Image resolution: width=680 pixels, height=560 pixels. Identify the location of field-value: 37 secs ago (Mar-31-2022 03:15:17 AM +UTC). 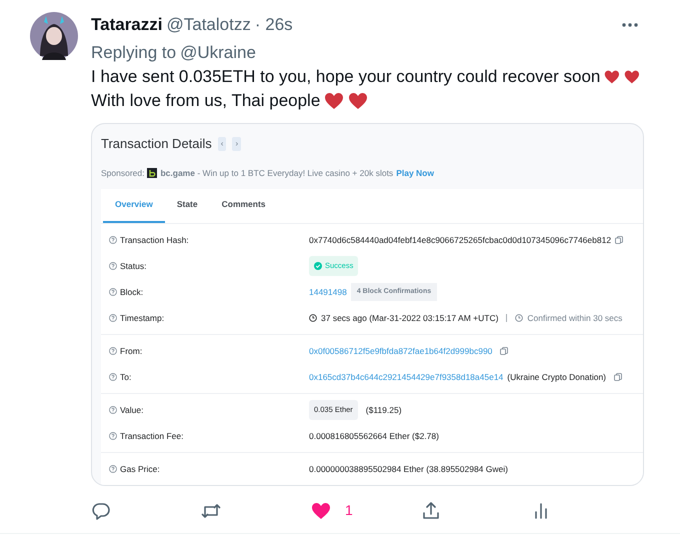
(409, 318).